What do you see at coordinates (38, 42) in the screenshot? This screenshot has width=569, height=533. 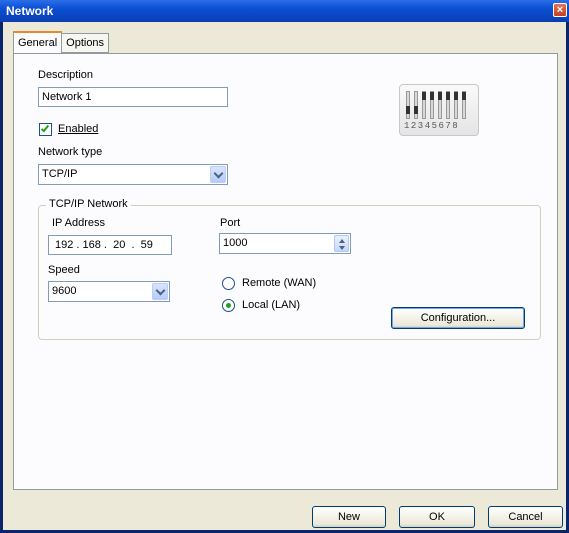 I see `tab-general: General` at bounding box center [38, 42].